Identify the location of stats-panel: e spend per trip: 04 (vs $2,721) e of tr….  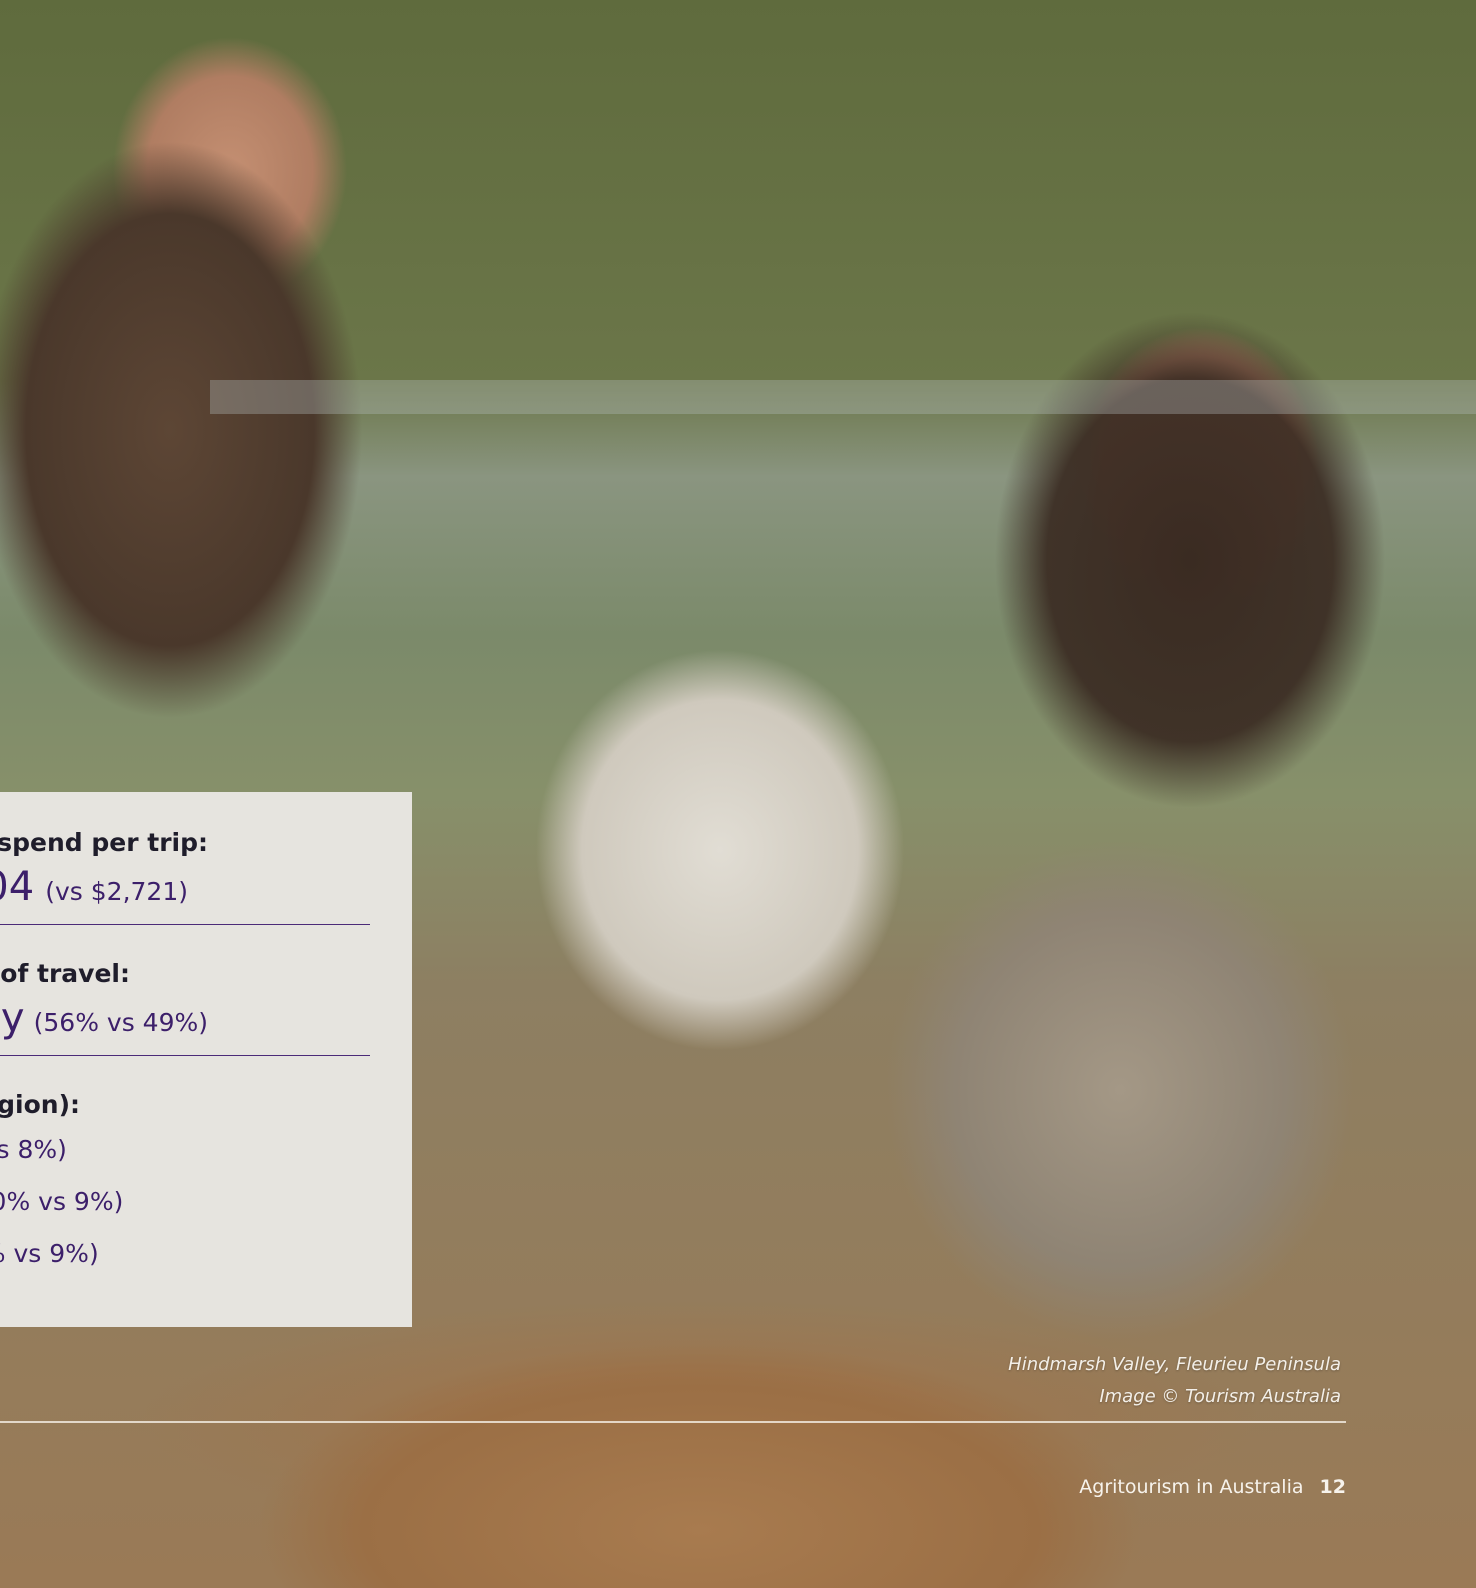
(206, 1059).